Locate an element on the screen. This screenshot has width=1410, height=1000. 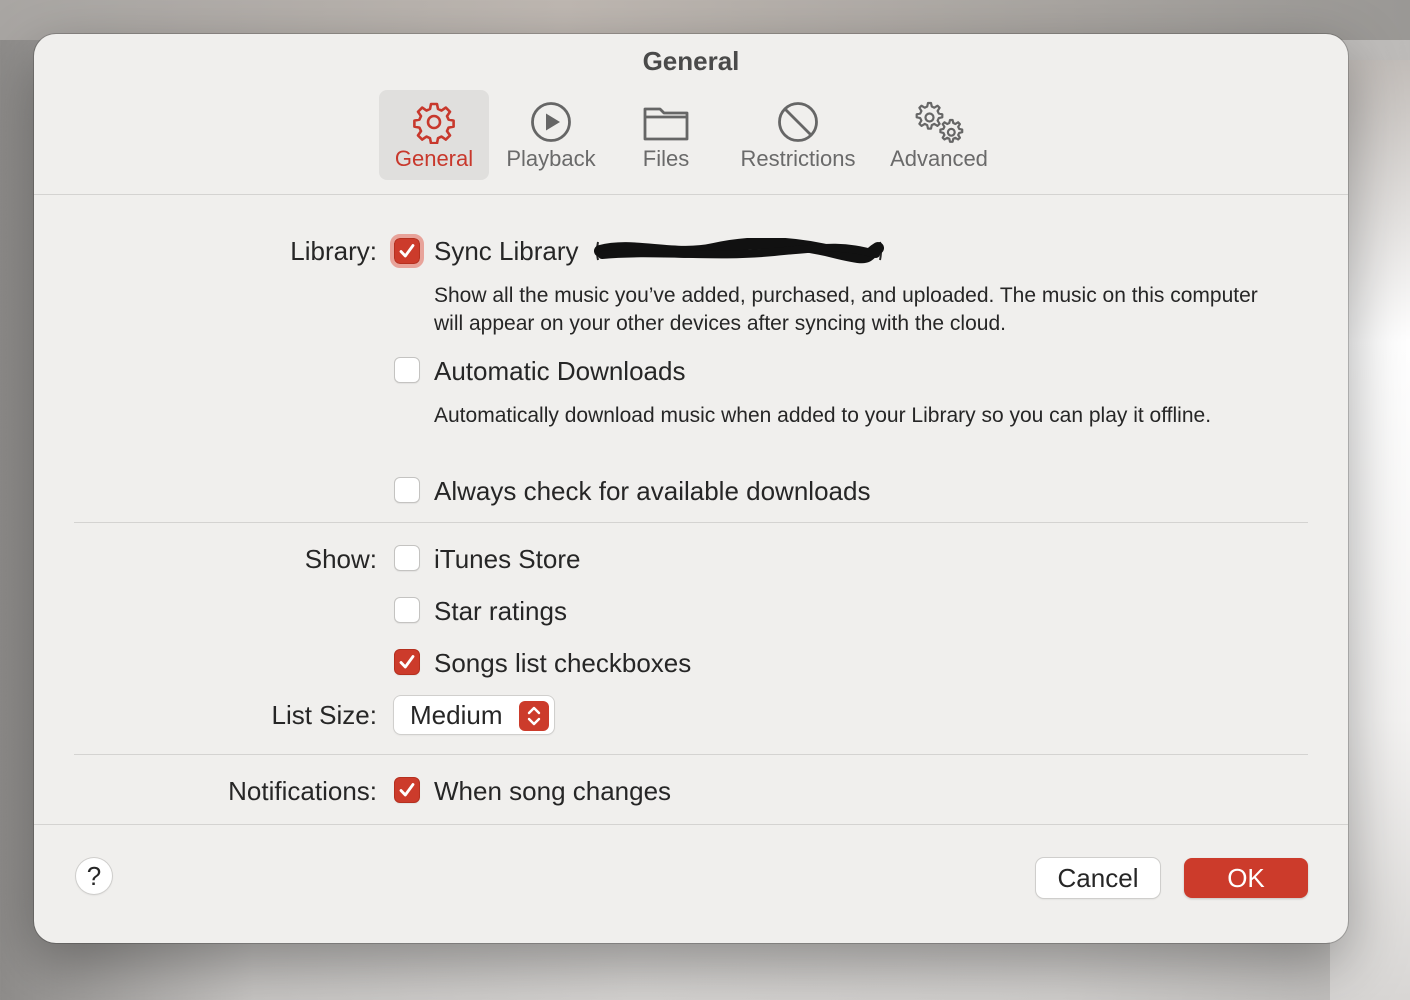
tab-general: General is located at coordinates (434, 135).